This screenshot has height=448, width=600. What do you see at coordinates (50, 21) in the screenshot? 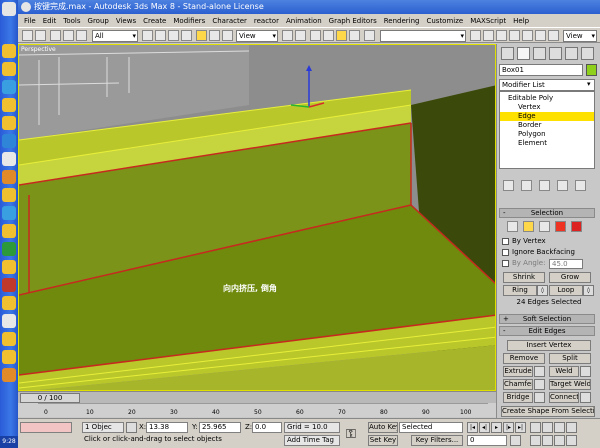
I see `menu-edit: Edit` at bounding box center [50, 21].